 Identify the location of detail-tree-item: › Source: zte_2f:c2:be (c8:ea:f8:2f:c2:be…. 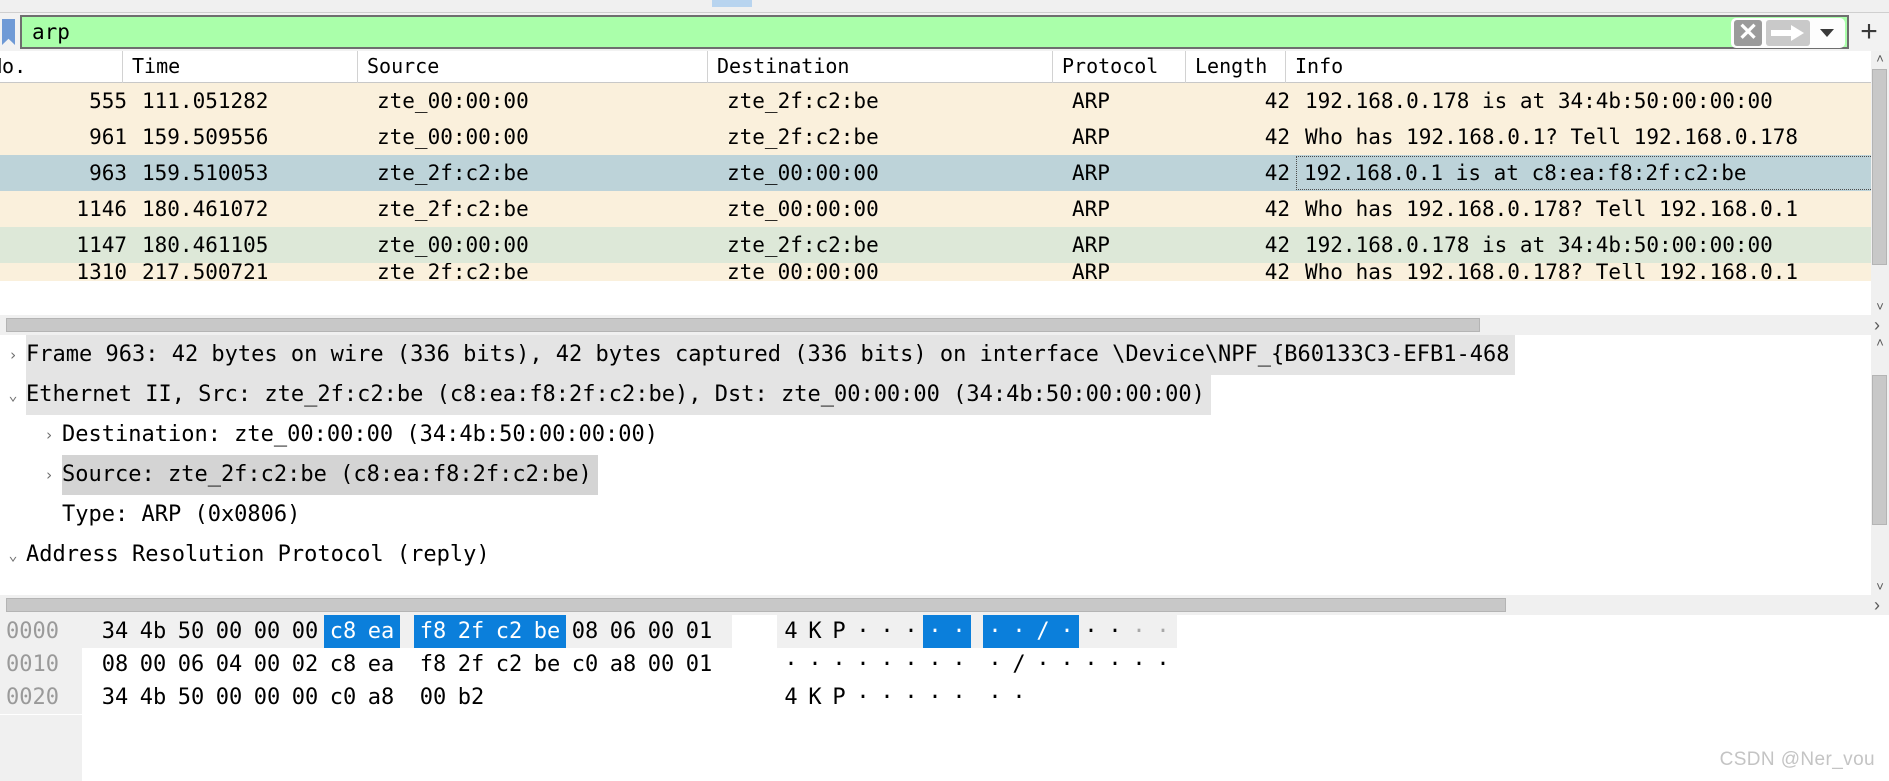
(944, 475).